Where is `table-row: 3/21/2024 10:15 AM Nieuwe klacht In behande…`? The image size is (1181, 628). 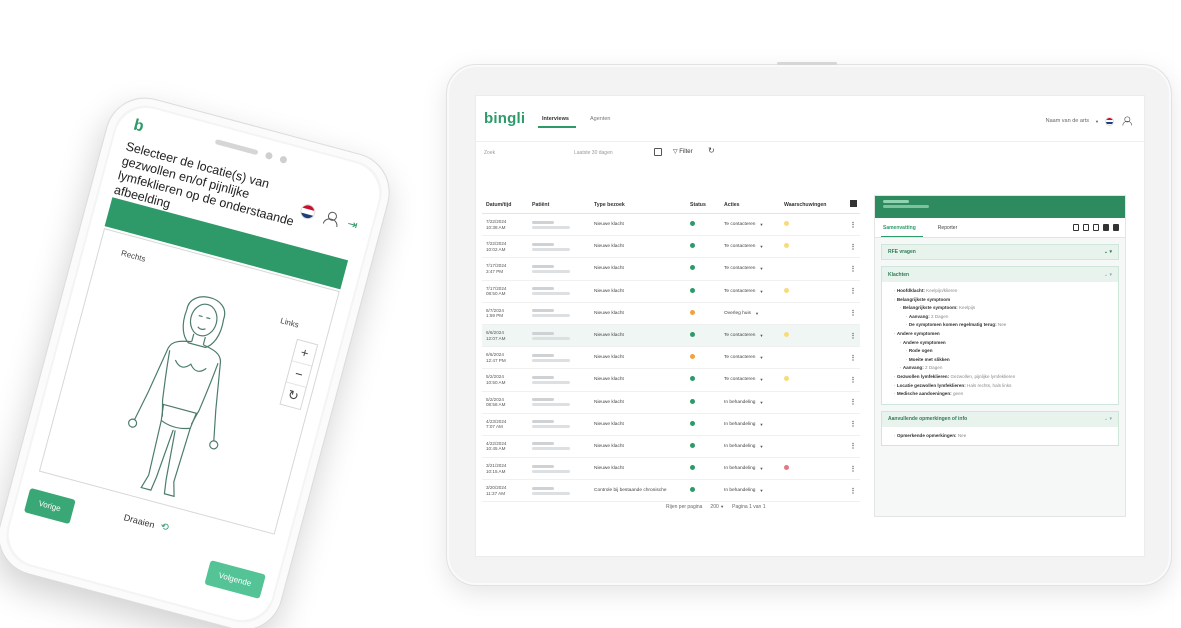 table-row: 3/21/2024 10:15 AM Nieuwe klacht In behande… is located at coordinates (671, 469).